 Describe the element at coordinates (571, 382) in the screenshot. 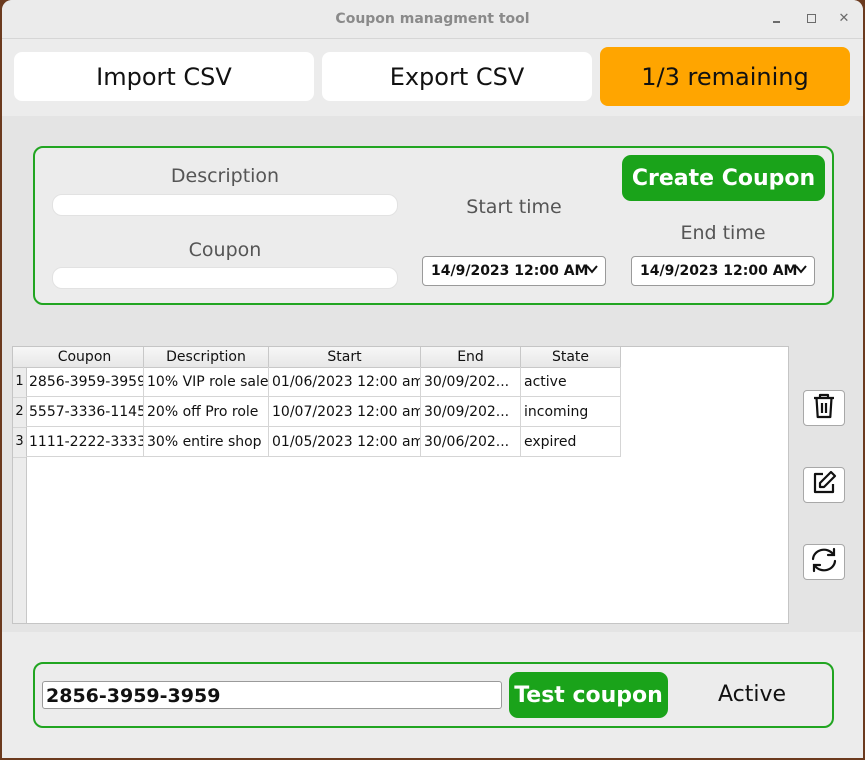

I see `cell-state: active` at that location.